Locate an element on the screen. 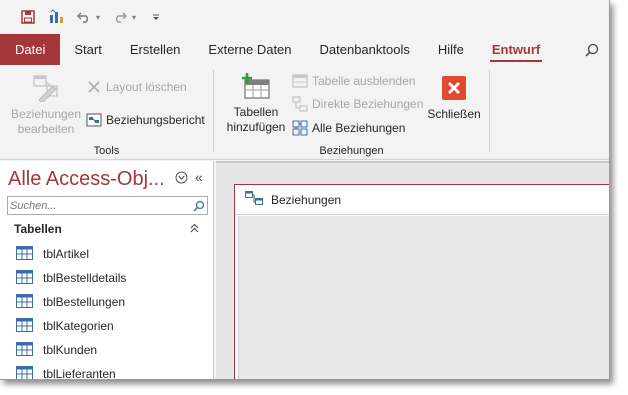  nav-item-table: tblBestellungen is located at coordinates (106, 302).